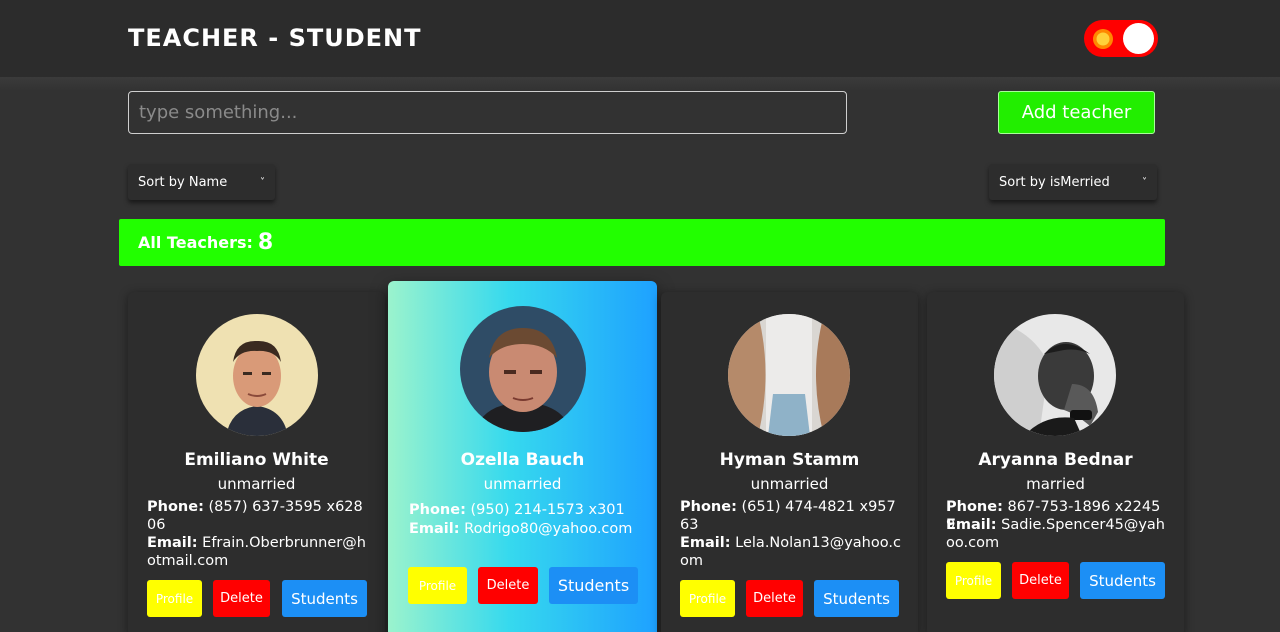  I want to click on toggle-knob, so click(1138, 38).